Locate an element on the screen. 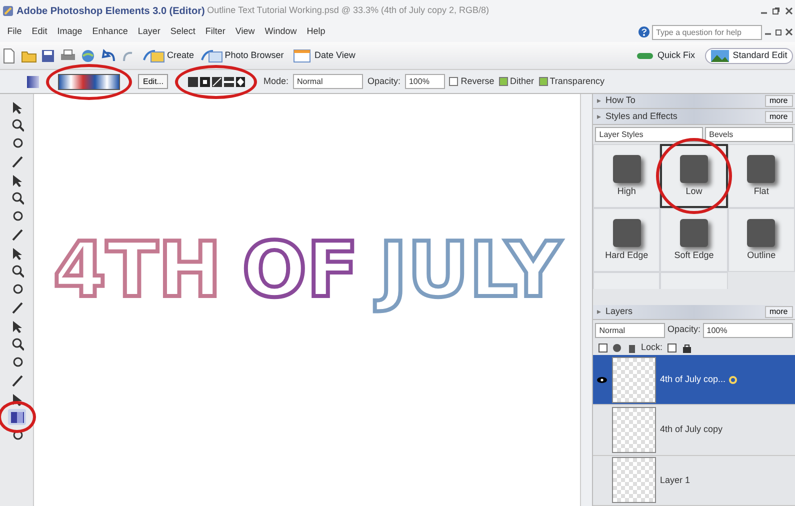 This screenshot has width=795, height=506. globe-icon is located at coordinates (88, 56).